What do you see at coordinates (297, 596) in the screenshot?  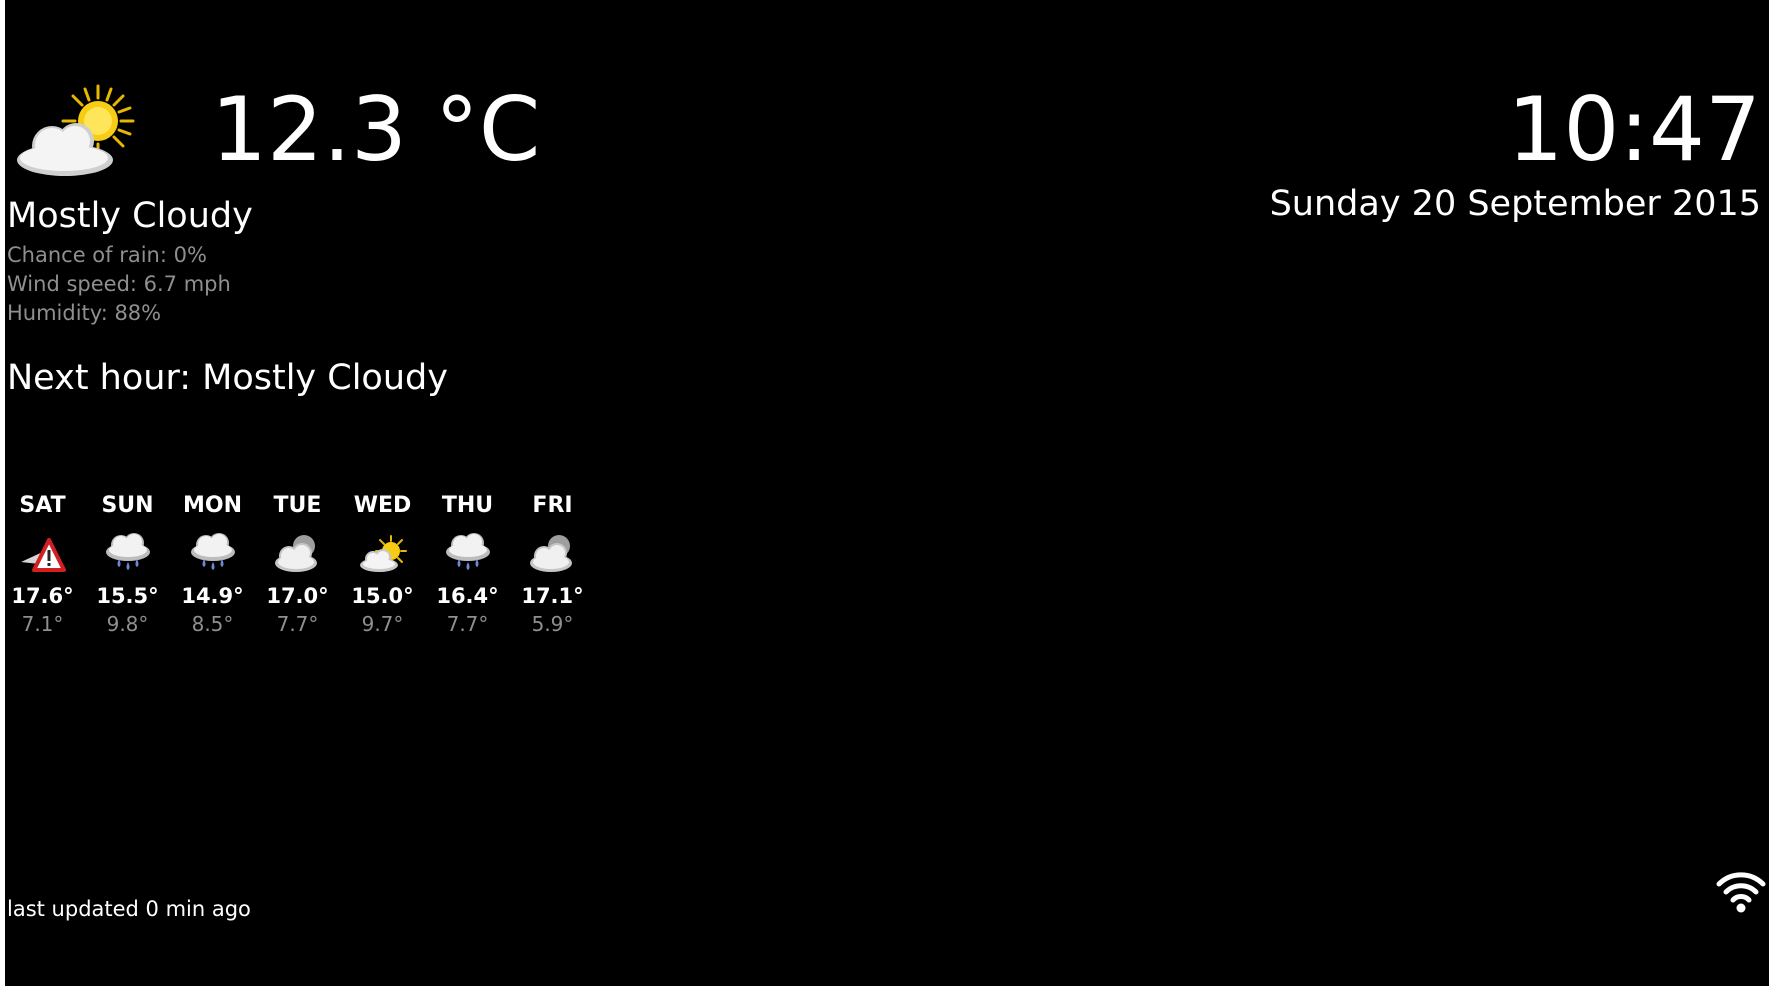 I see `forecast-high: 17.0°` at bounding box center [297, 596].